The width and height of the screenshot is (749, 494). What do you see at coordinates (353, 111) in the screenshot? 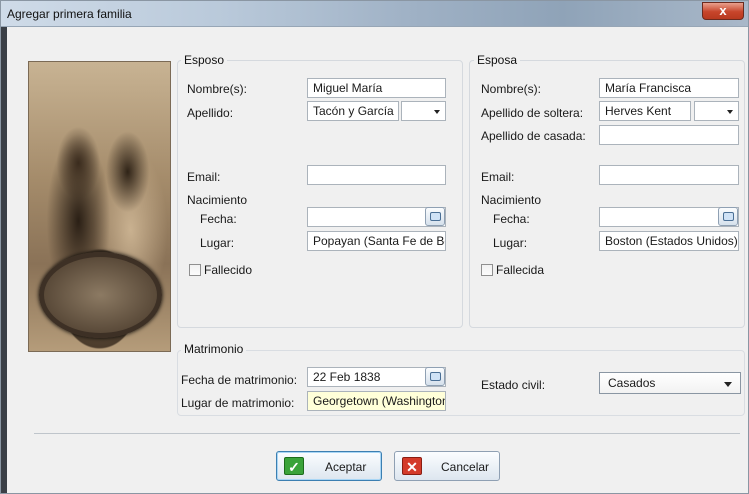
I see `esposo-apellido-field: Tacón y García` at bounding box center [353, 111].